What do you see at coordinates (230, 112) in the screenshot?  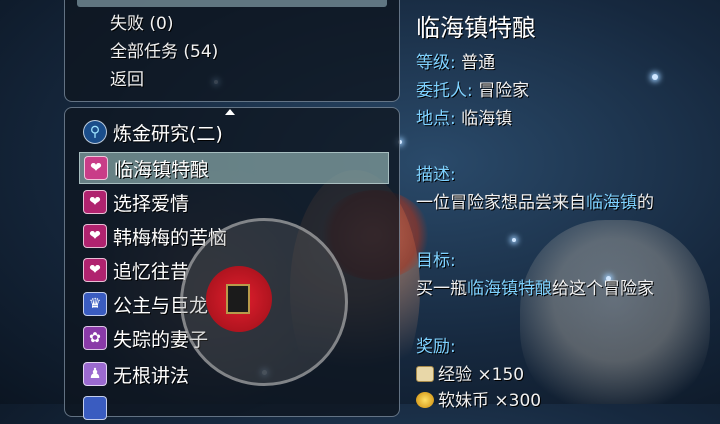 I see `scroll-up-arrow-icon` at bounding box center [230, 112].